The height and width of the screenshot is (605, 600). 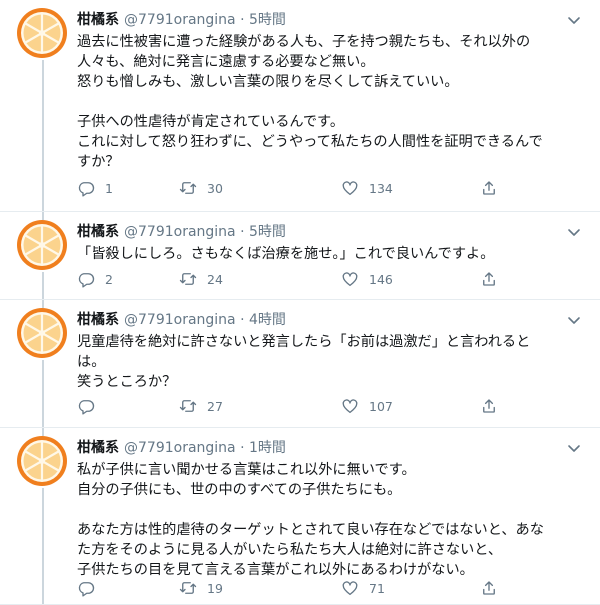 What do you see at coordinates (377, 588) in the screenshot?
I see `like-count: 71` at bounding box center [377, 588].